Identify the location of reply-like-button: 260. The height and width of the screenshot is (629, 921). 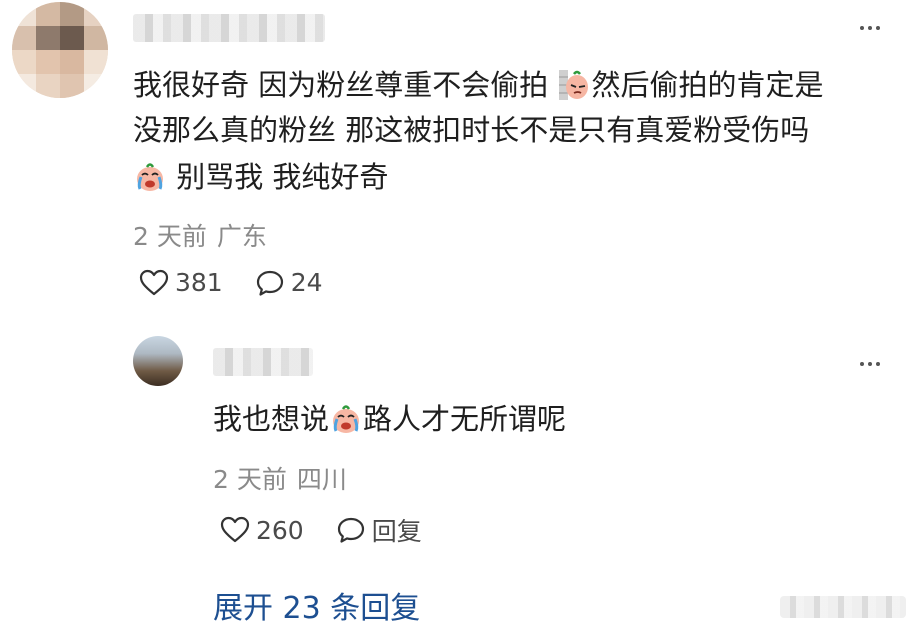
(262, 530).